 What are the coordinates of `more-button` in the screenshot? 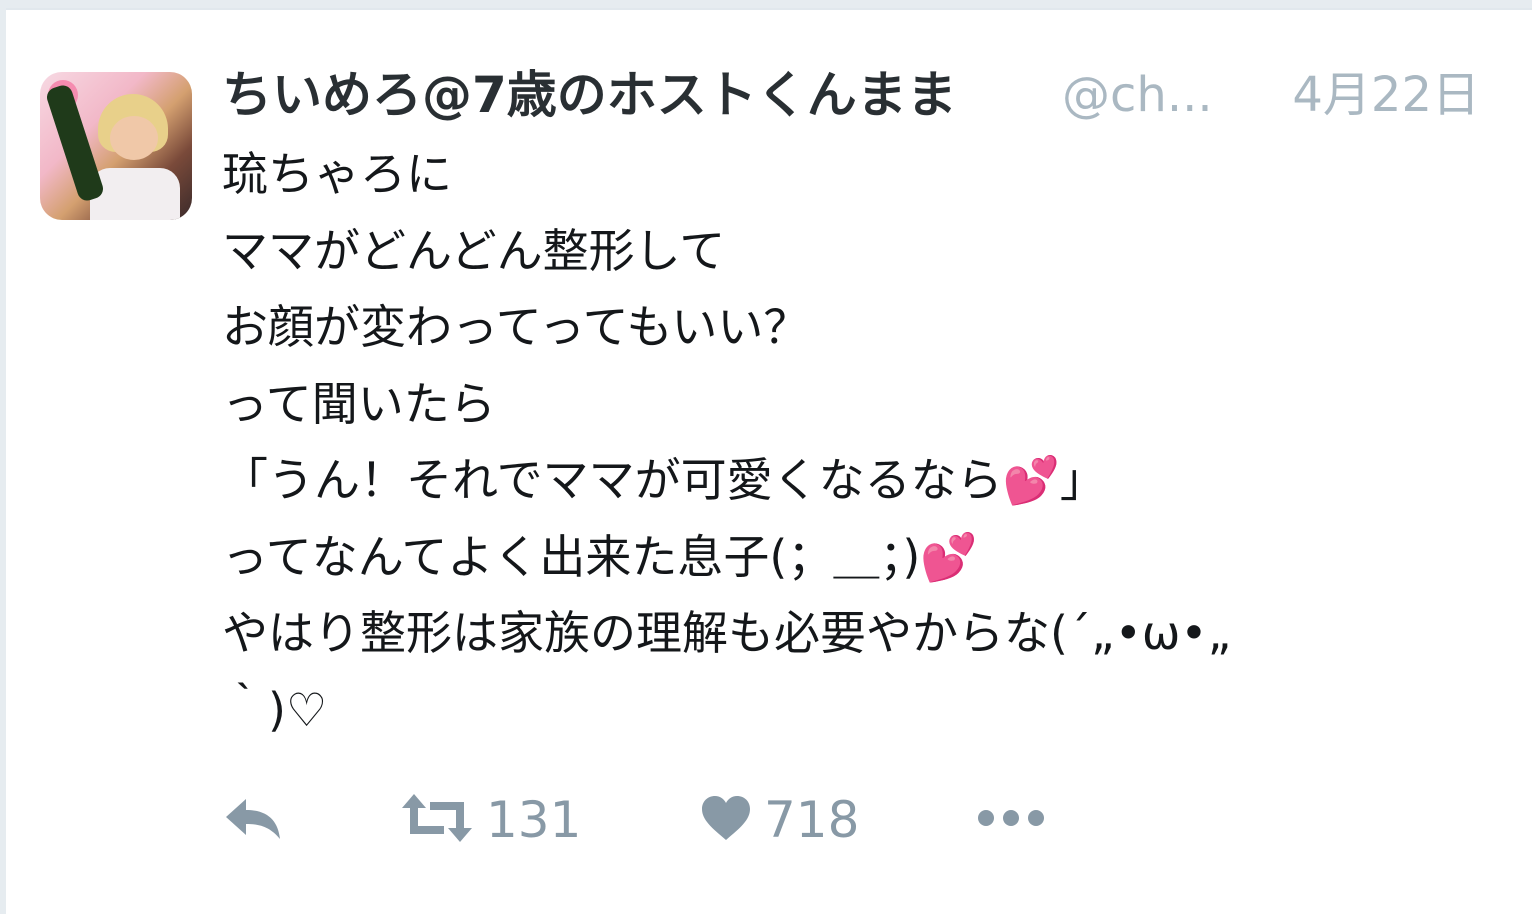 It's located at (1011, 820).